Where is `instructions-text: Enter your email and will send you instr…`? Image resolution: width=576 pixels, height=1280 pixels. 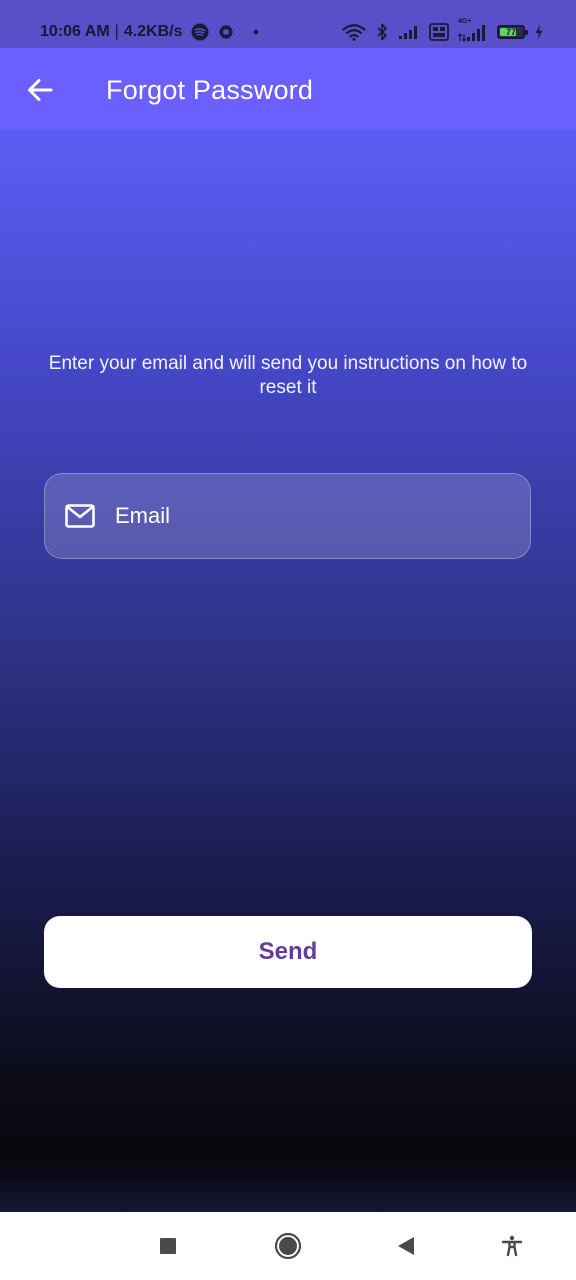 instructions-text: Enter your email and will send you instr… is located at coordinates (288, 375).